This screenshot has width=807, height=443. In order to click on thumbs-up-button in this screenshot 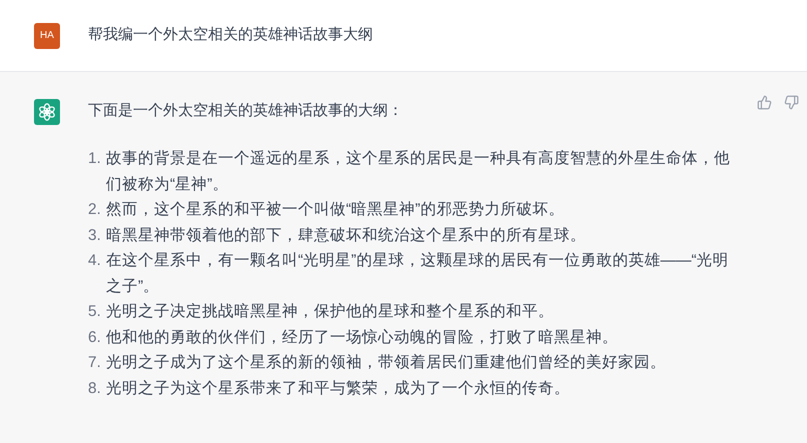, I will do `click(764, 102)`.